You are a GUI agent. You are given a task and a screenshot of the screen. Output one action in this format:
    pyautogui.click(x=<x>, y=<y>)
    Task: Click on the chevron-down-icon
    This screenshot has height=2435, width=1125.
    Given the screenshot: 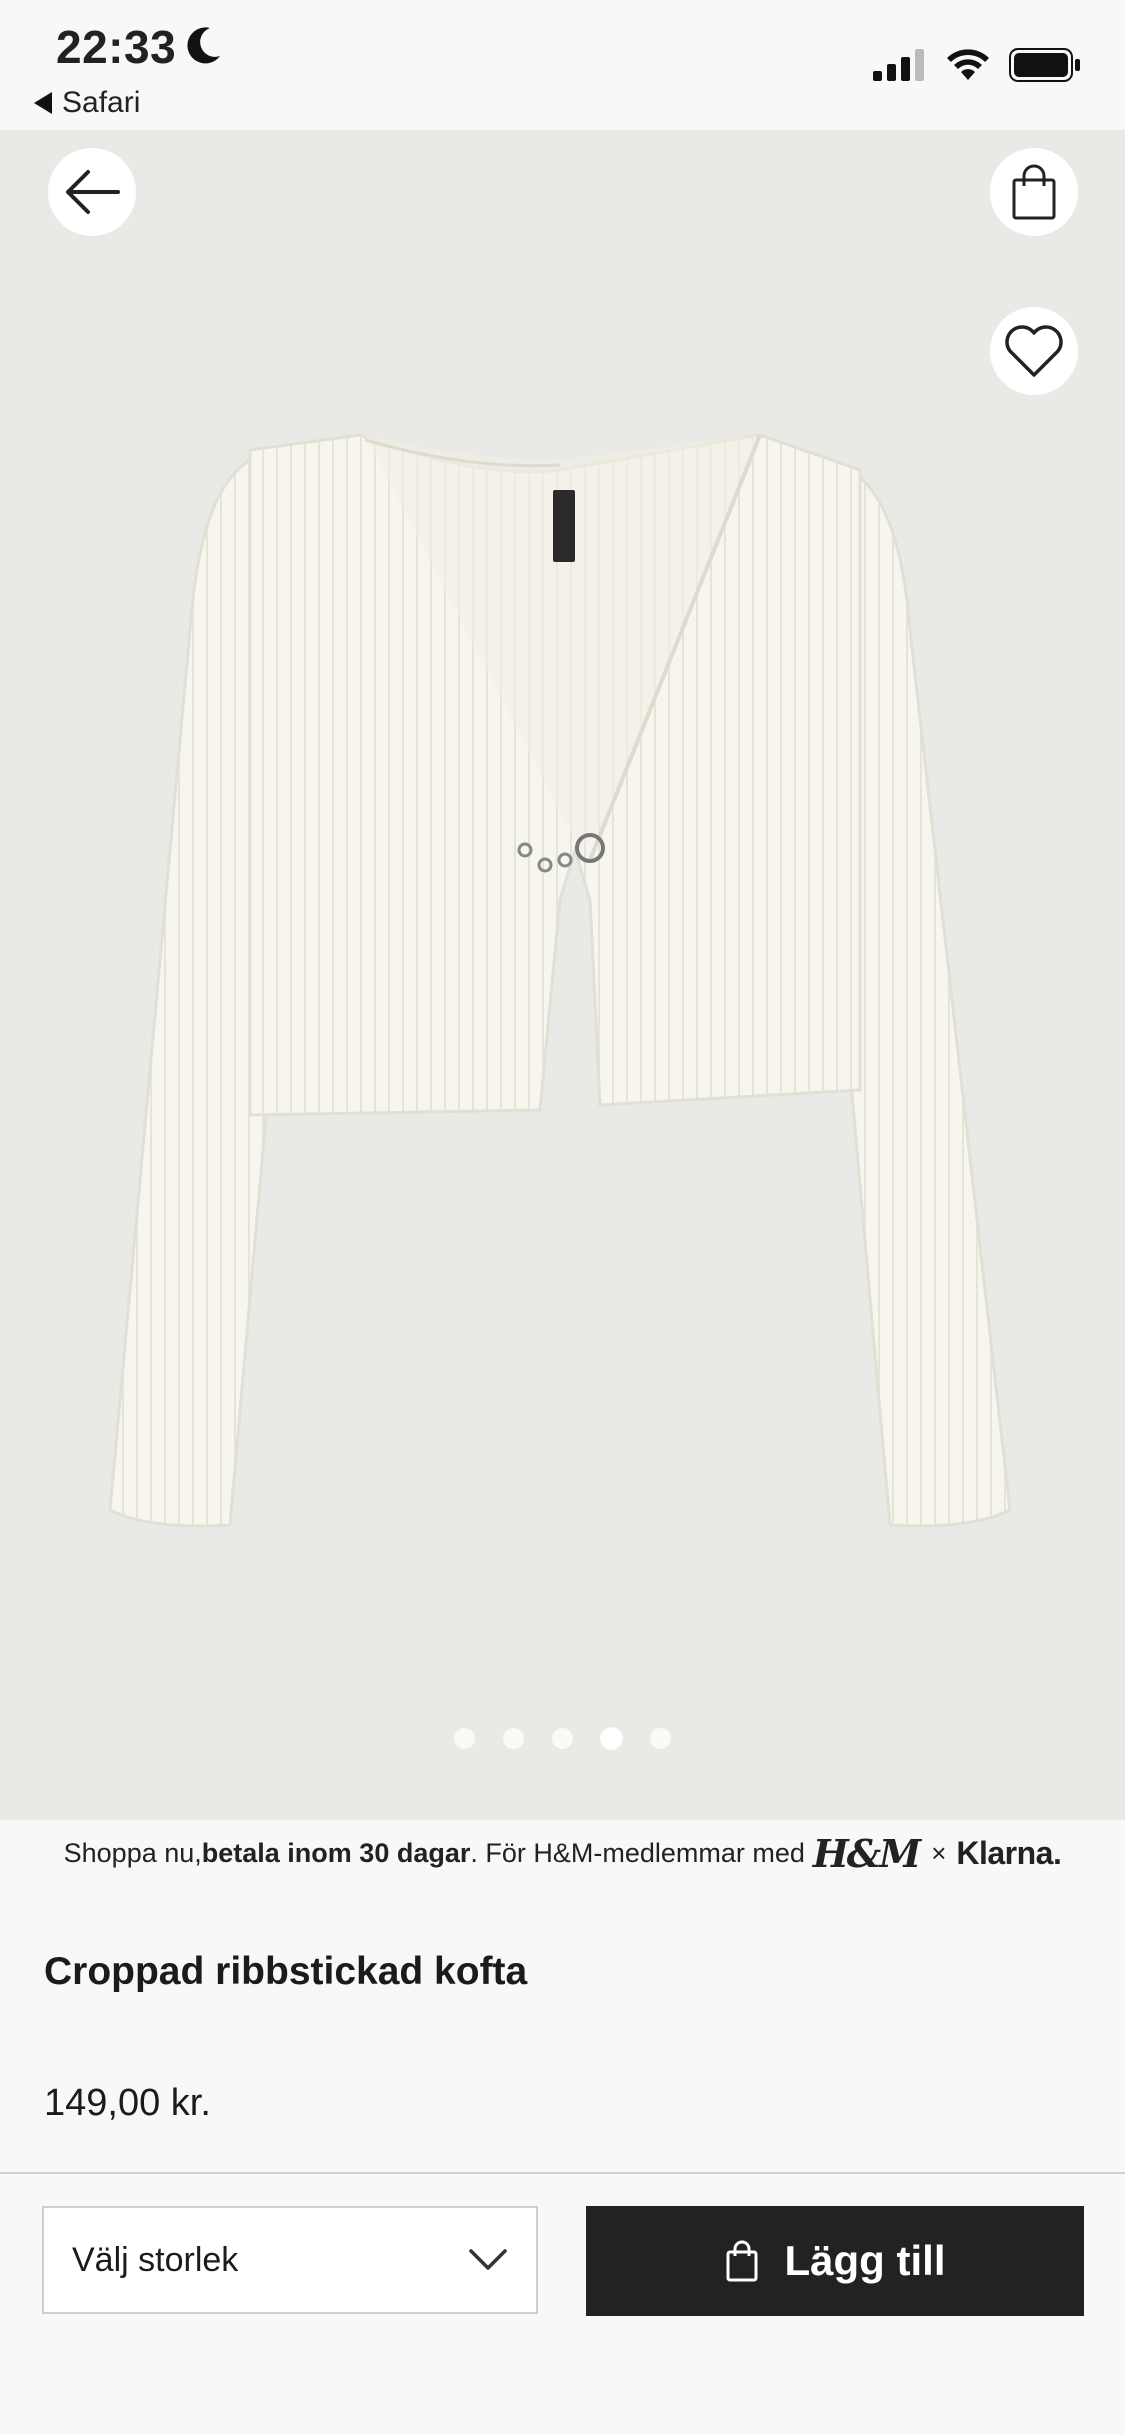 What is the action you would take?
    pyautogui.click(x=488, y=2259)
    